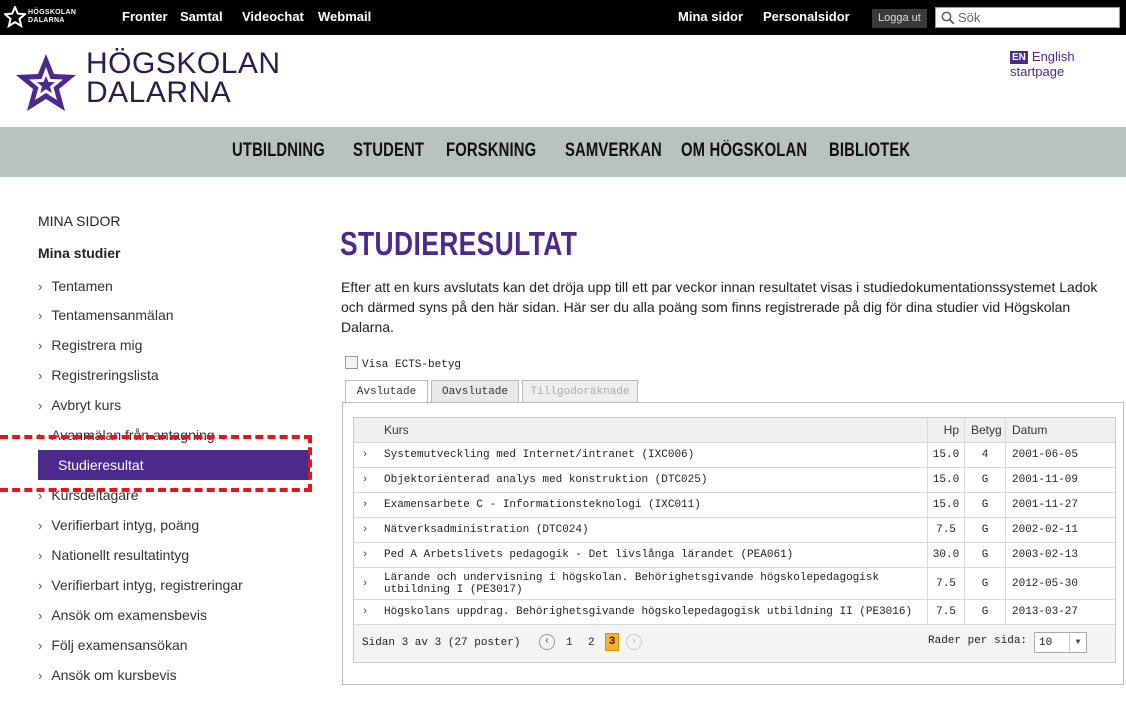 Image resolution: width=1126 pixels, height=705 pixels. Describe the element at coordinates (710, 16) in the screenshot. I see `link-mina-sidor: Mina sidor` at that location.